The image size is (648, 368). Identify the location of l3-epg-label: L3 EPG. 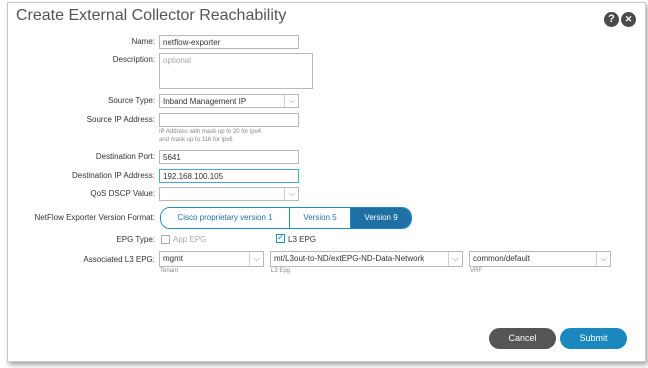
(302, 239).